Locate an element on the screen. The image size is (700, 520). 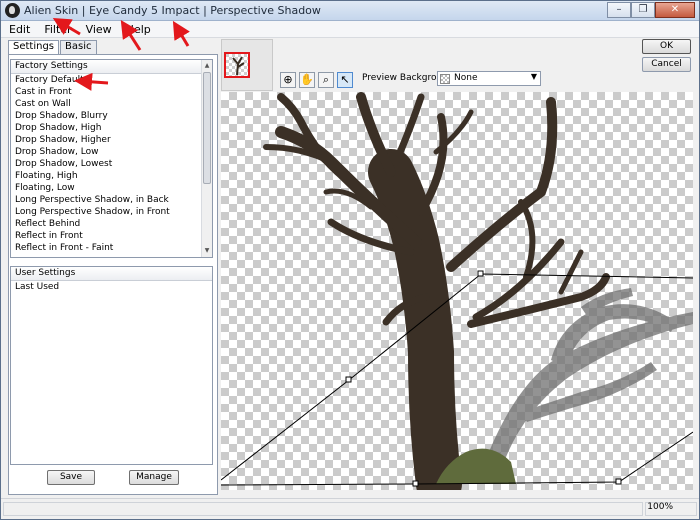
save-button: Save is located at coordinates (71, 477).